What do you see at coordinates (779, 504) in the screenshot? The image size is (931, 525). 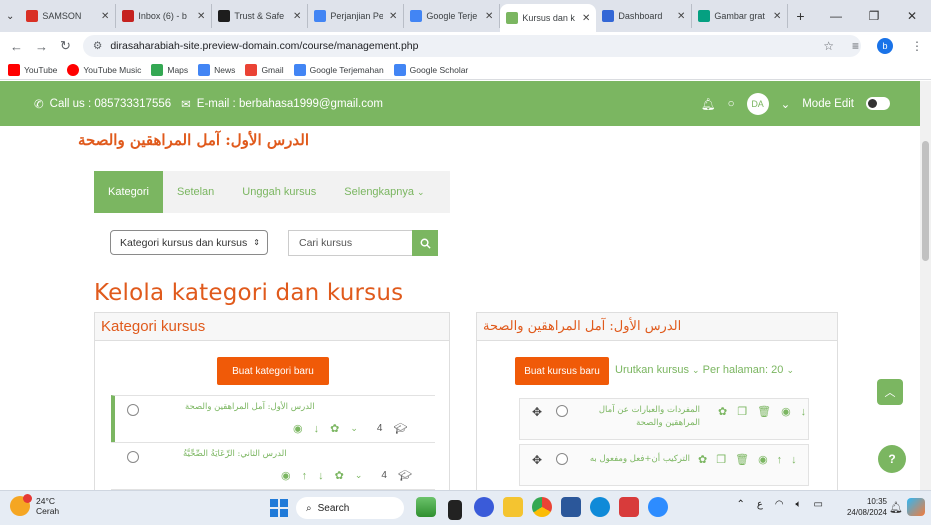 I see `wifi-icon: ◠` at bounding box center [779, 504].